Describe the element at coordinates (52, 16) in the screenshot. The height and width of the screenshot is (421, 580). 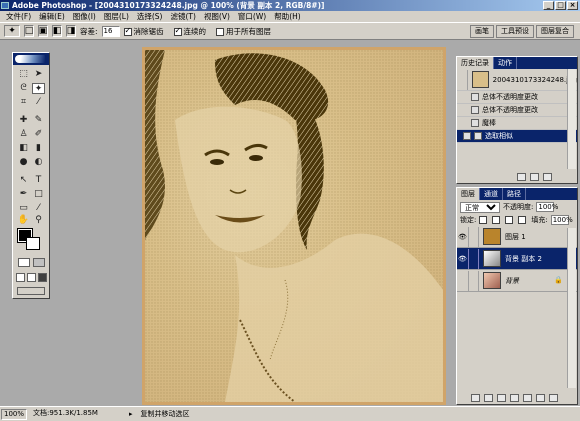
I see `menu-edit: 编辑(E)` at that location.